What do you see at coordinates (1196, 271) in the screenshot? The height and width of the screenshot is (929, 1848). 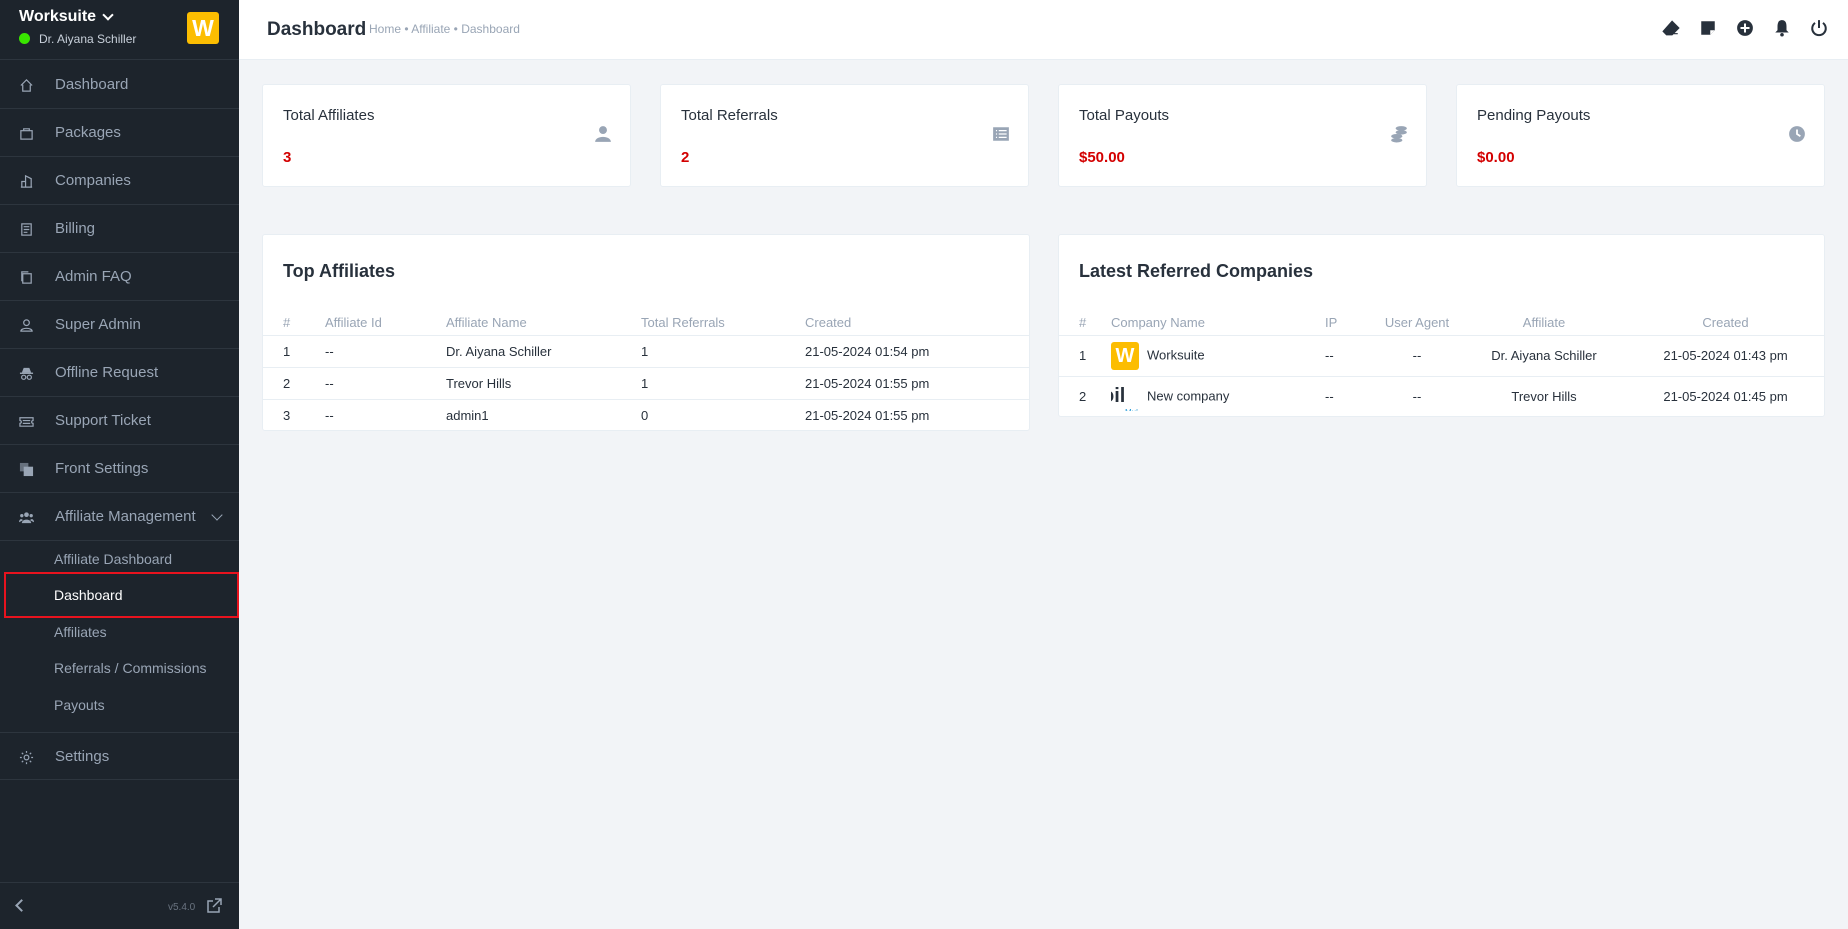 I see `panel-title: Latest Referred Companies` at bounding box center [1196, 271].